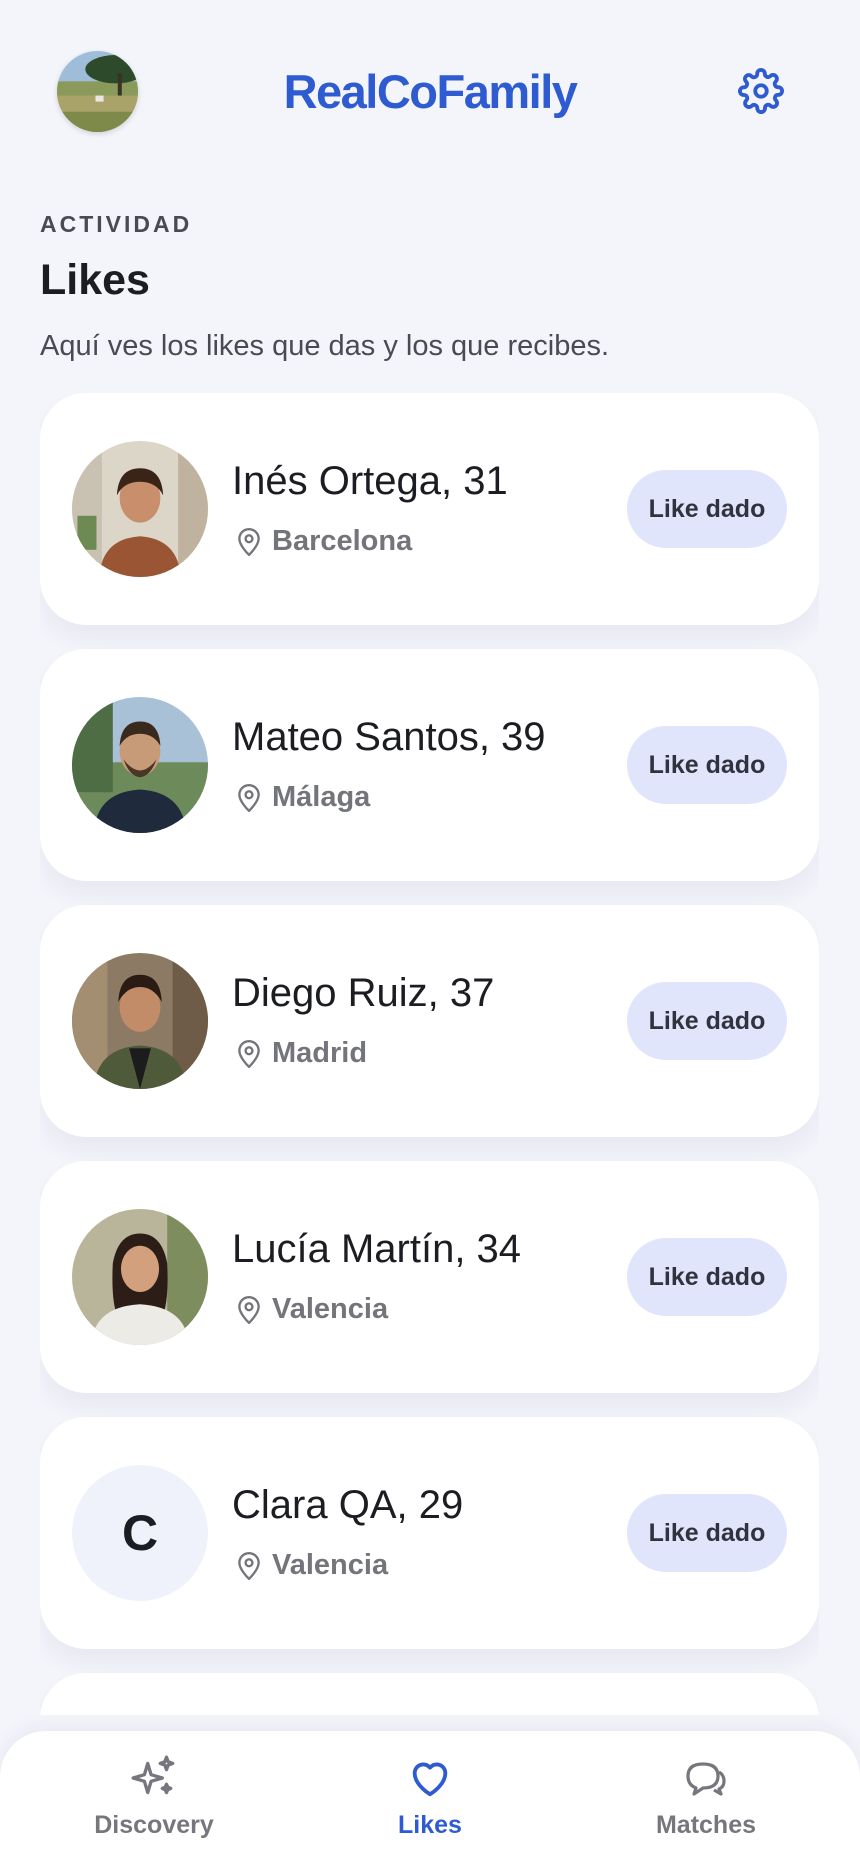 Image resolution: width=860 pixels, height=1864 pixels. I want to click on nav-item-matches: Matches, so click(706, 1801).